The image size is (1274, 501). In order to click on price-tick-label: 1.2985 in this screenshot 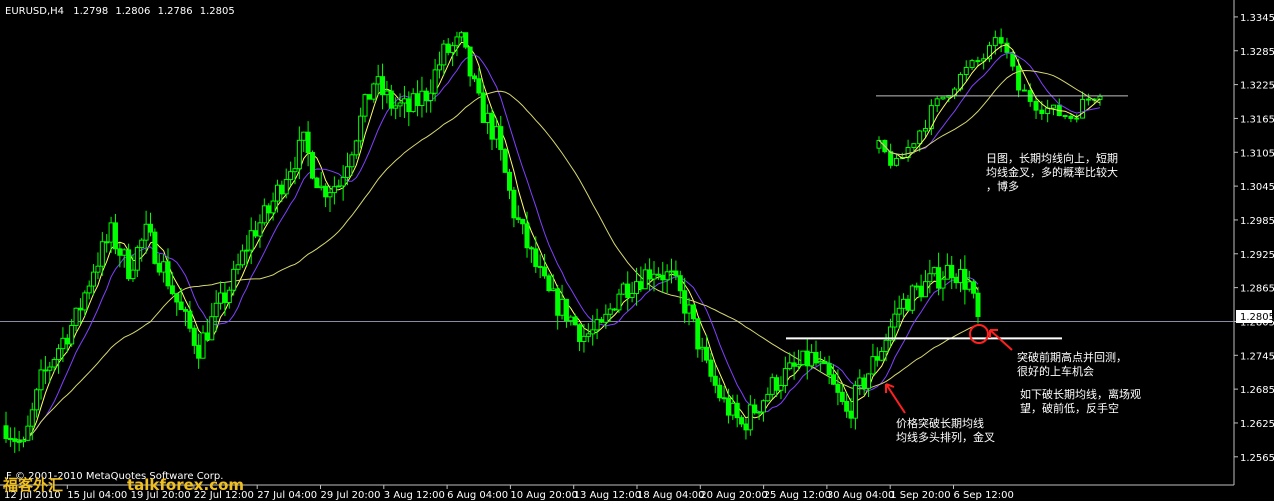, I will do `click(1257, 221)`.